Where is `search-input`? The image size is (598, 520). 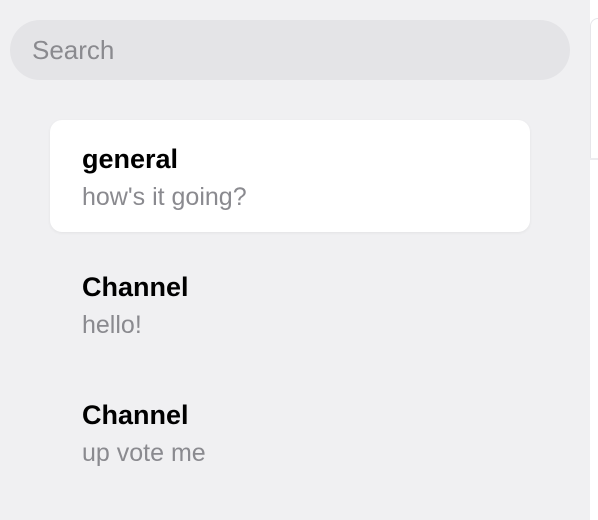 search-input is located at coordinates (290, 50).